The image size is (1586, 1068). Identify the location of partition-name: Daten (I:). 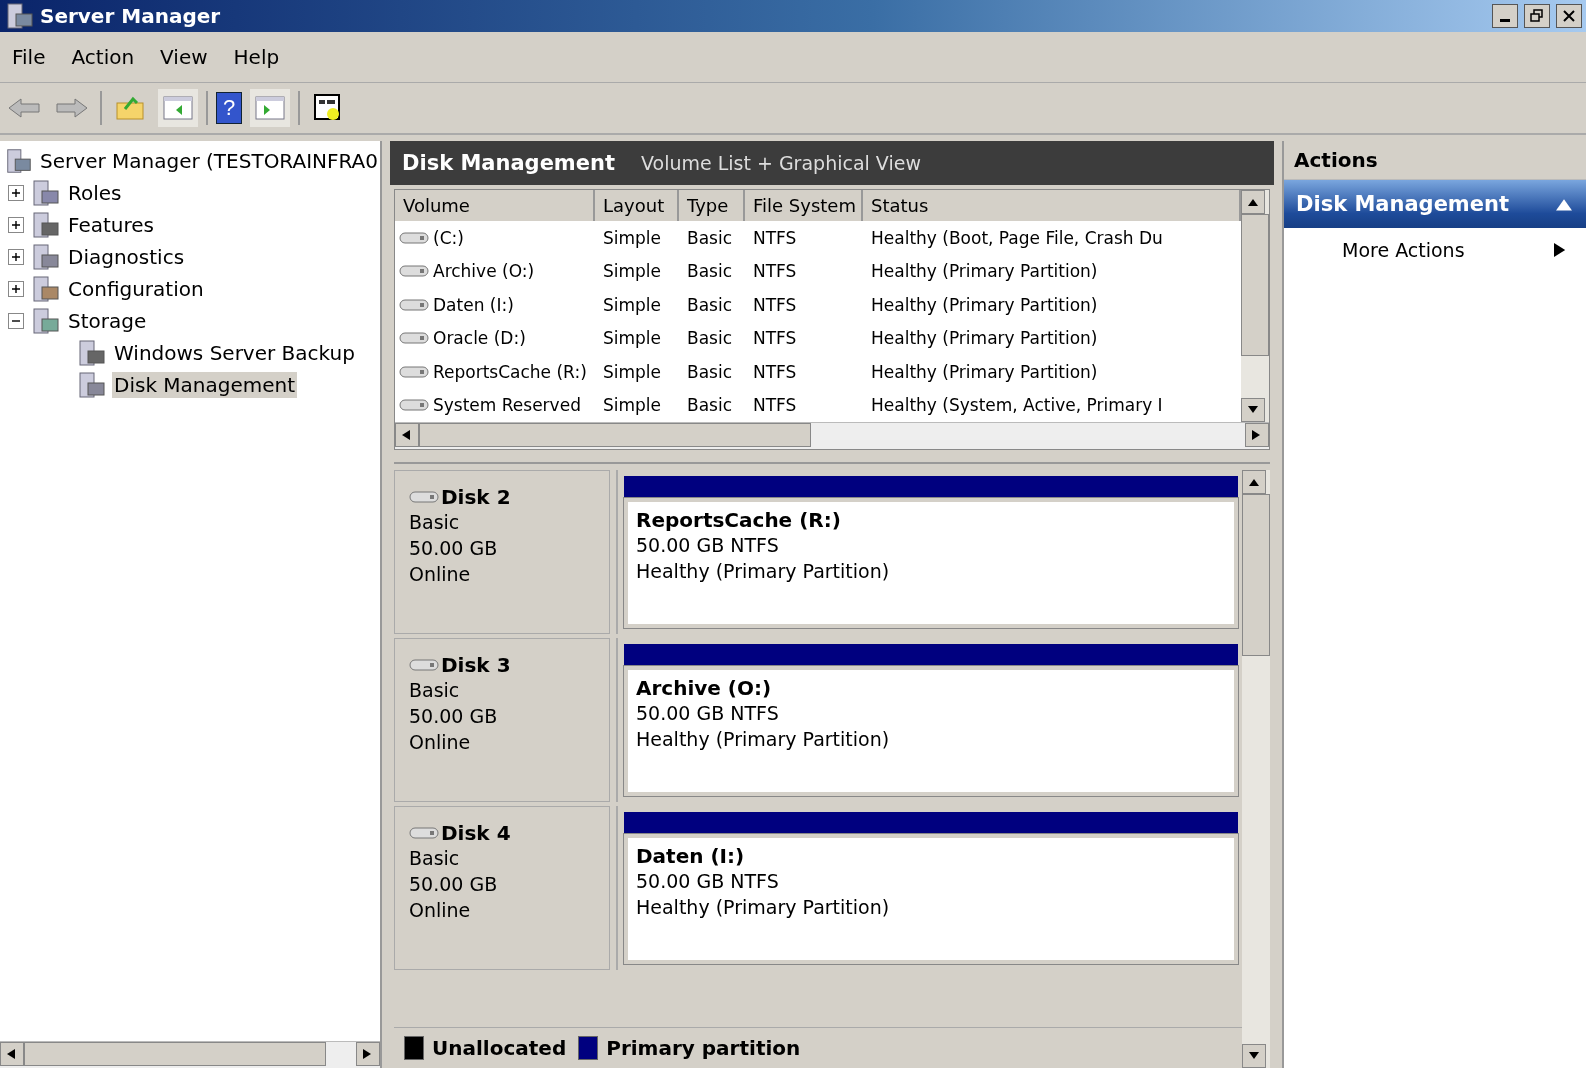
(691, 856).